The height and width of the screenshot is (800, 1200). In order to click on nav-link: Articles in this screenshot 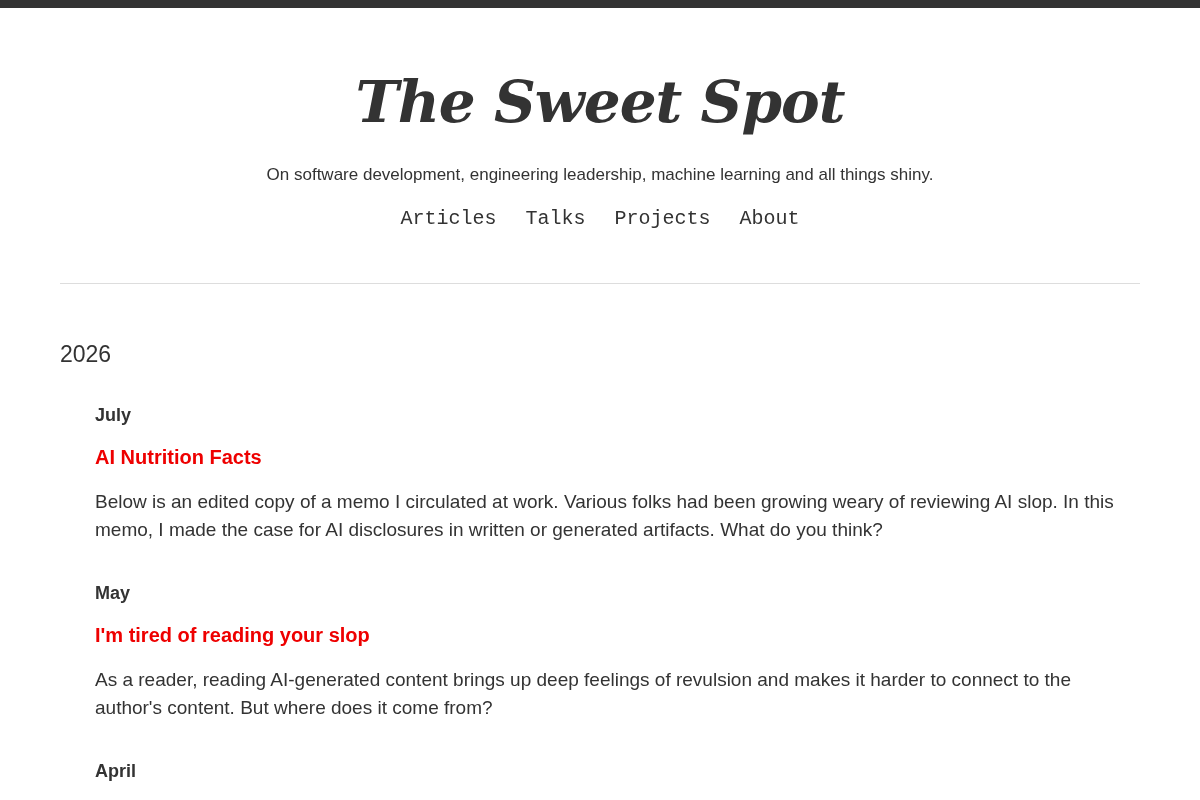, I will do `click(448, 219)`.